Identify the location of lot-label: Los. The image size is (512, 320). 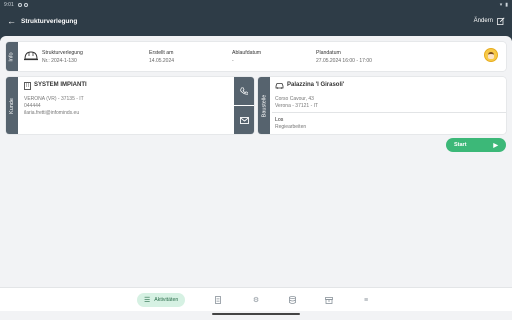
(279, 120).